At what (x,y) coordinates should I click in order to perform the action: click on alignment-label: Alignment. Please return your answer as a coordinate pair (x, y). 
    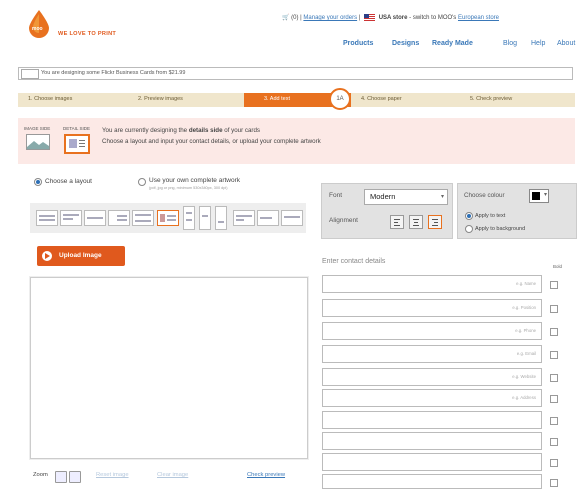
    Looking at the image, I should click on (343, 220).